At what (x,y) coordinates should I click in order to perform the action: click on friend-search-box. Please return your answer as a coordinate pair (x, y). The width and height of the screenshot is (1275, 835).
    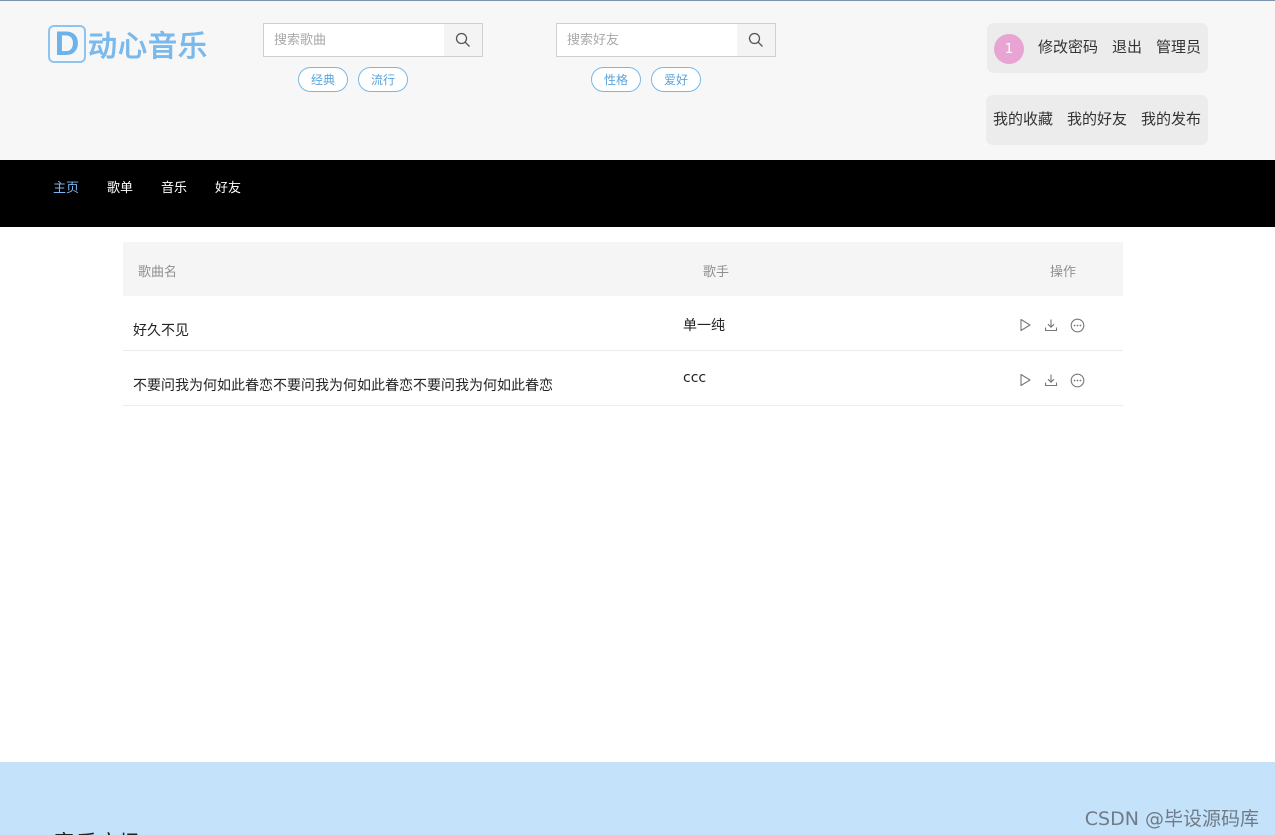
    Looking at the image, I should click on (666, 40).